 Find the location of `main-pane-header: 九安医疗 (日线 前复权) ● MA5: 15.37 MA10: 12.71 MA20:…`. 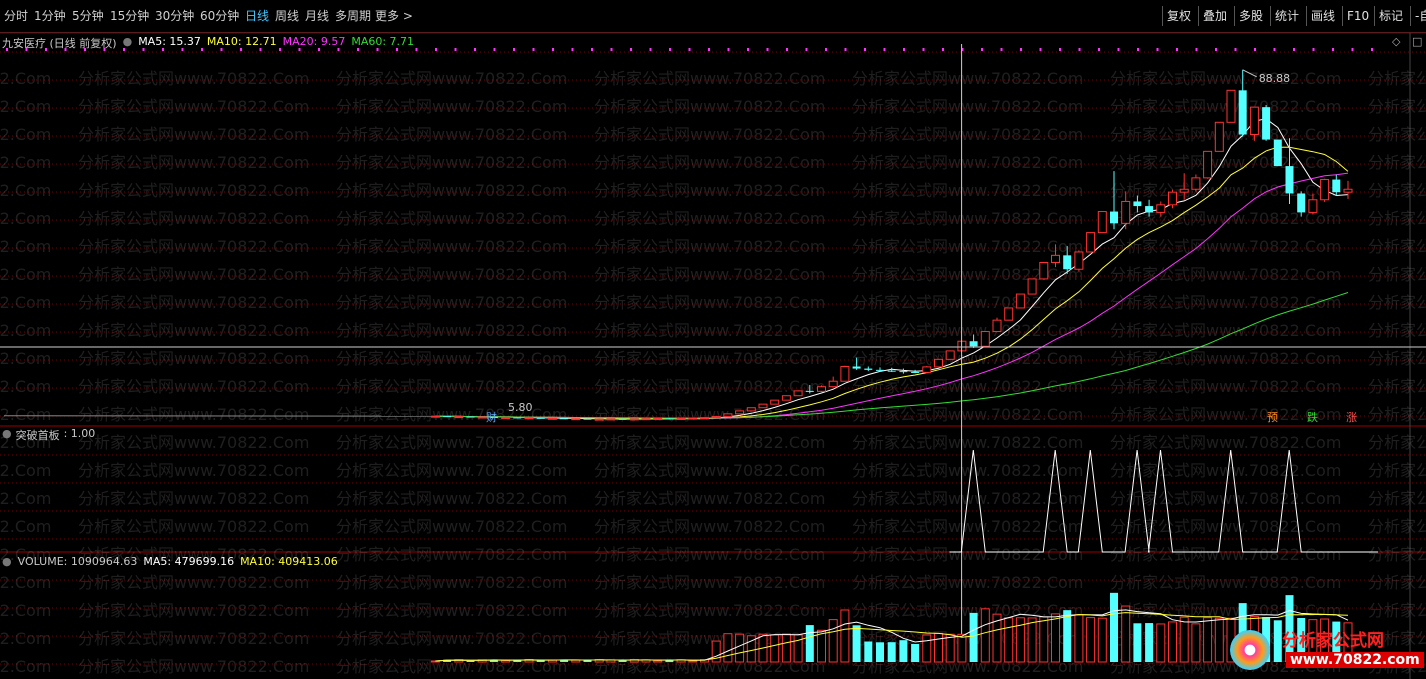

main-pane-header: 九安医疗 (日线 前复权) ● MA5: 15.37 MA10: 12.71 MA20:… is located at coordinates (208, 43).